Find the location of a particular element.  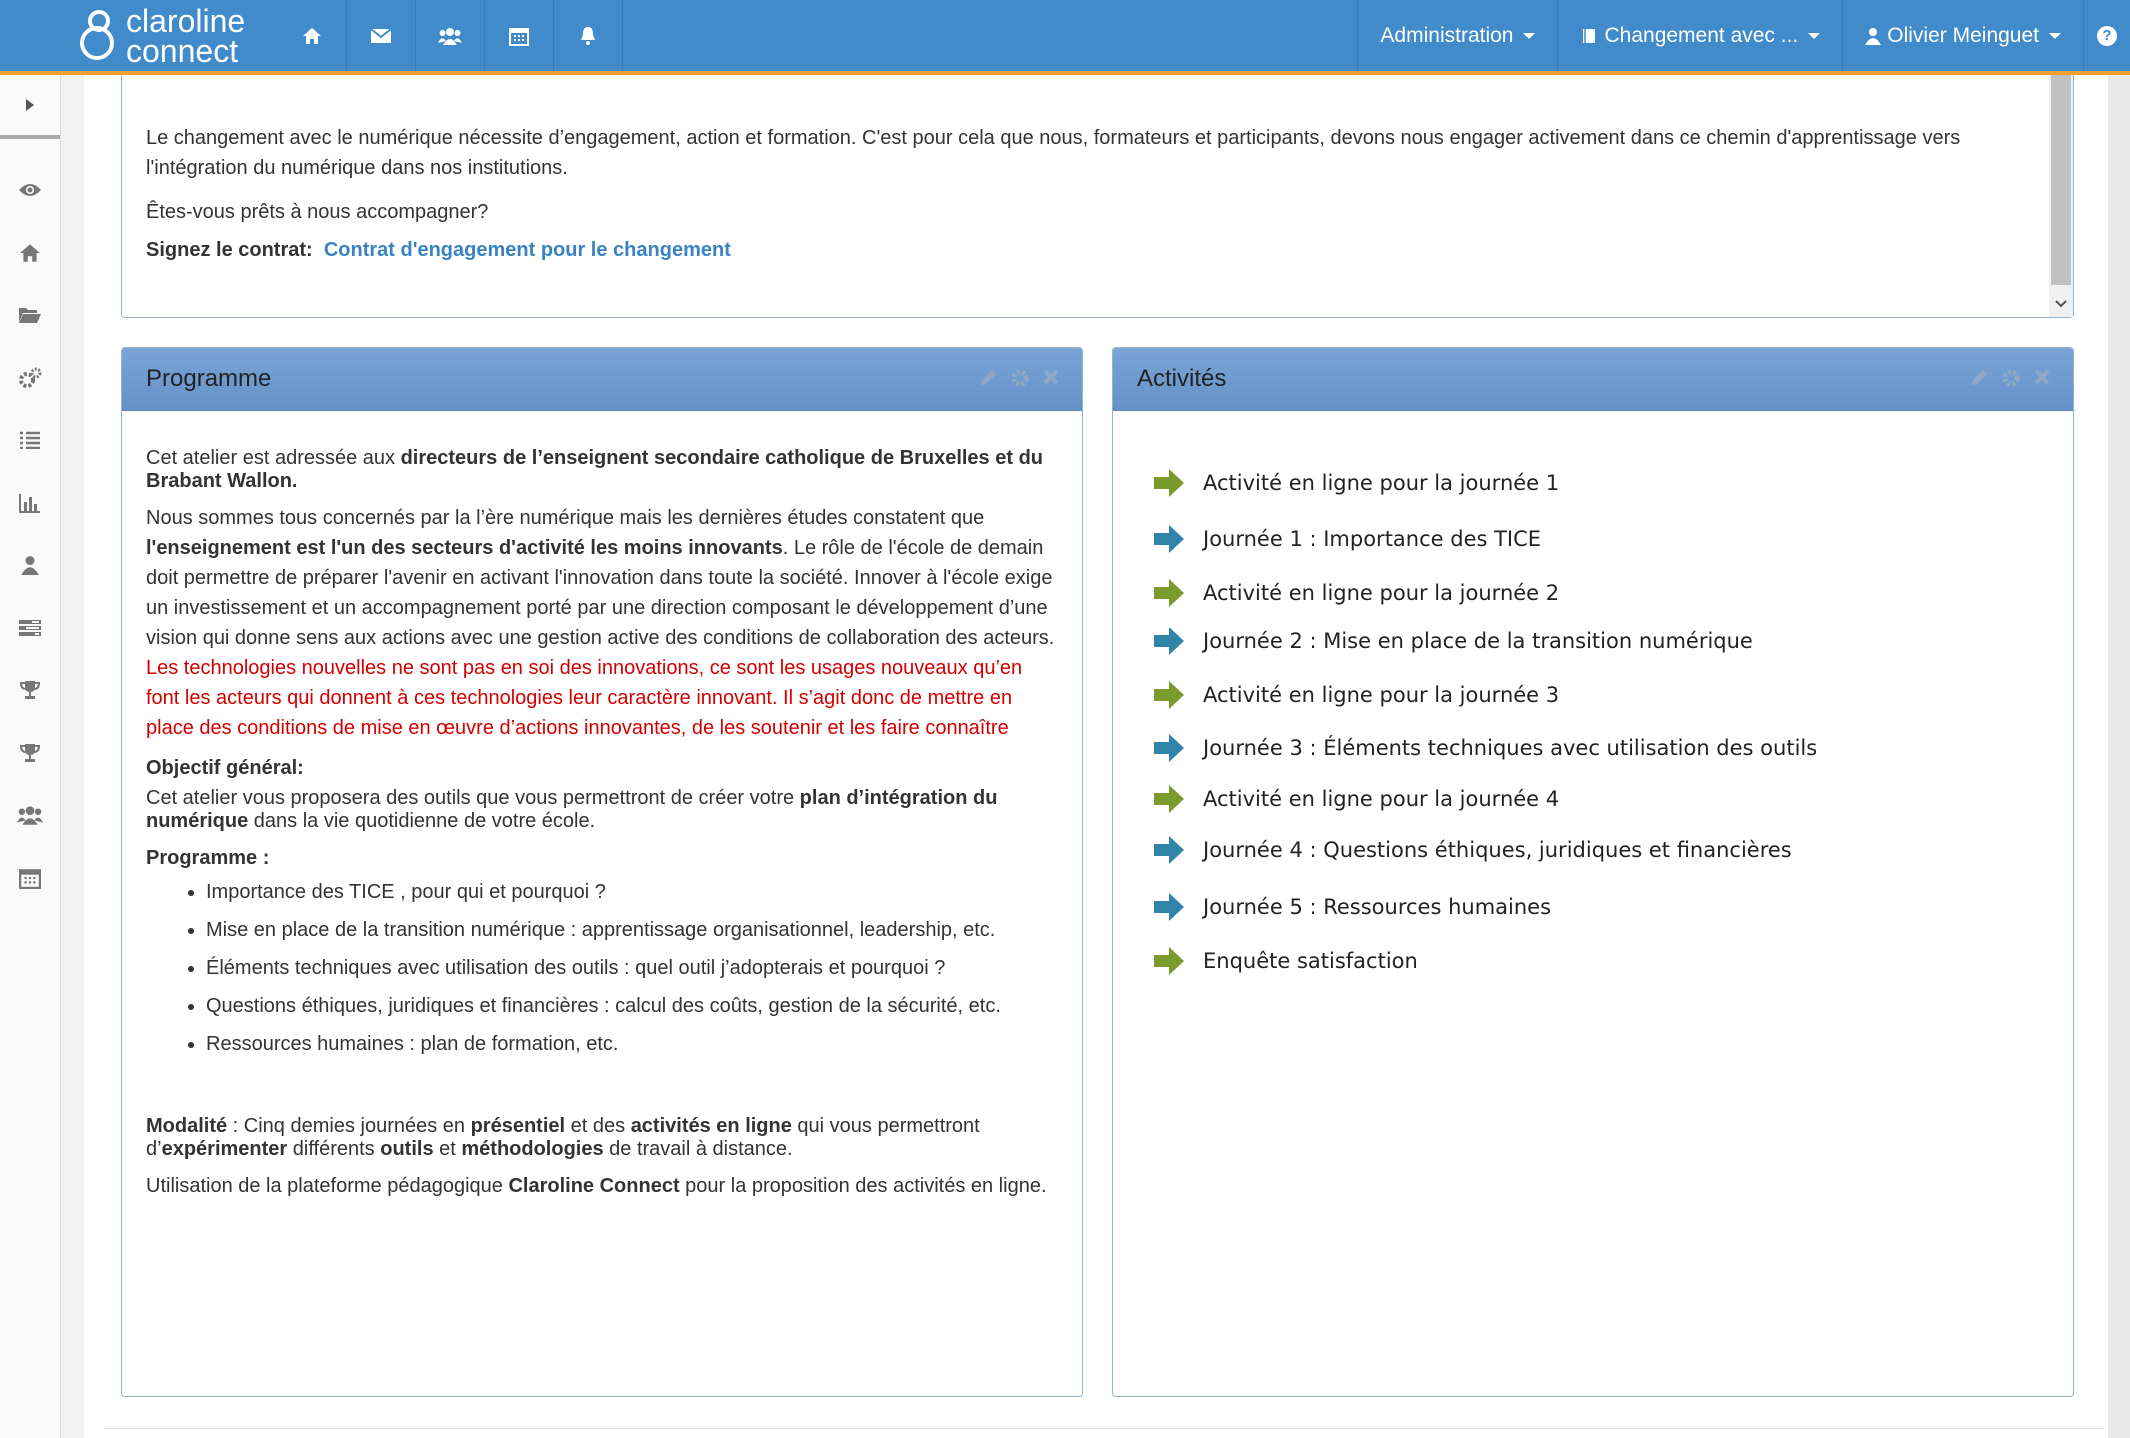

activity-label: Activité en ligne pour la journée 3 is located at coordinates (1381, 695).